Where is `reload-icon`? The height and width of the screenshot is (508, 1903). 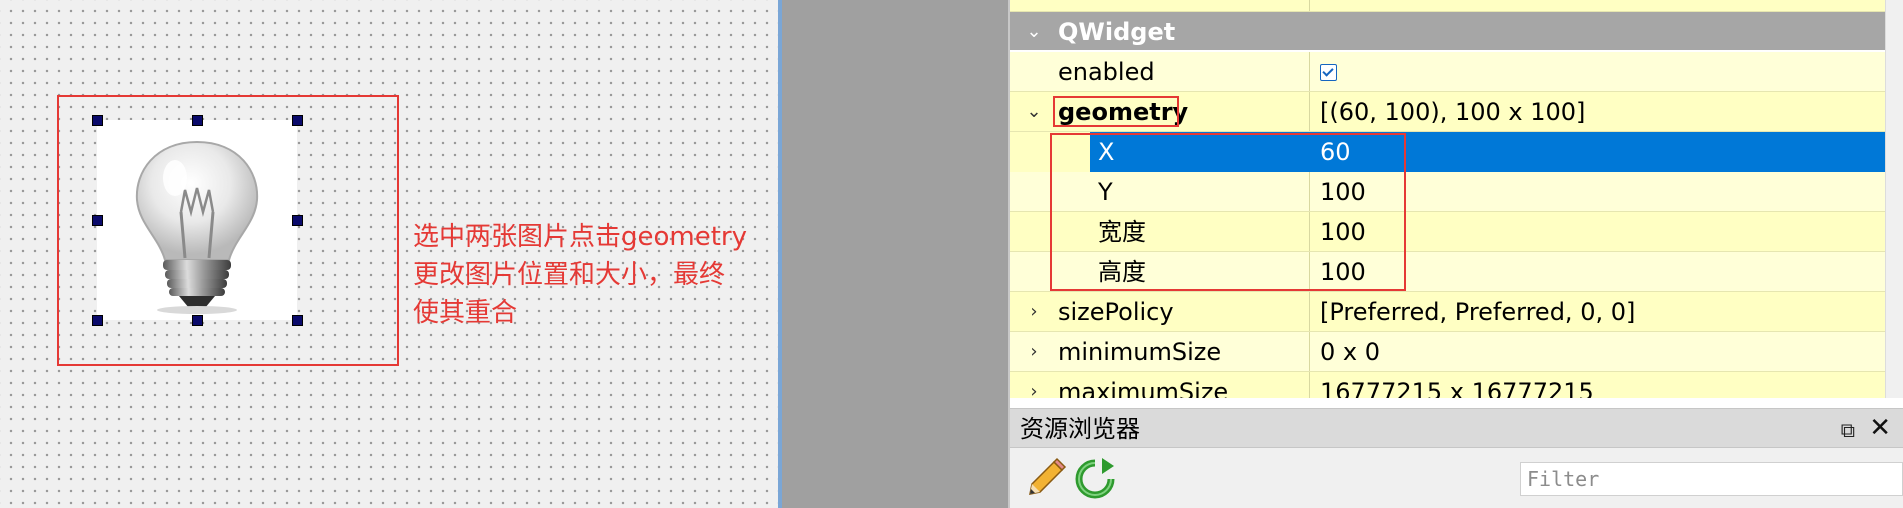 reload-icon is located at coordinates (1095, 479).